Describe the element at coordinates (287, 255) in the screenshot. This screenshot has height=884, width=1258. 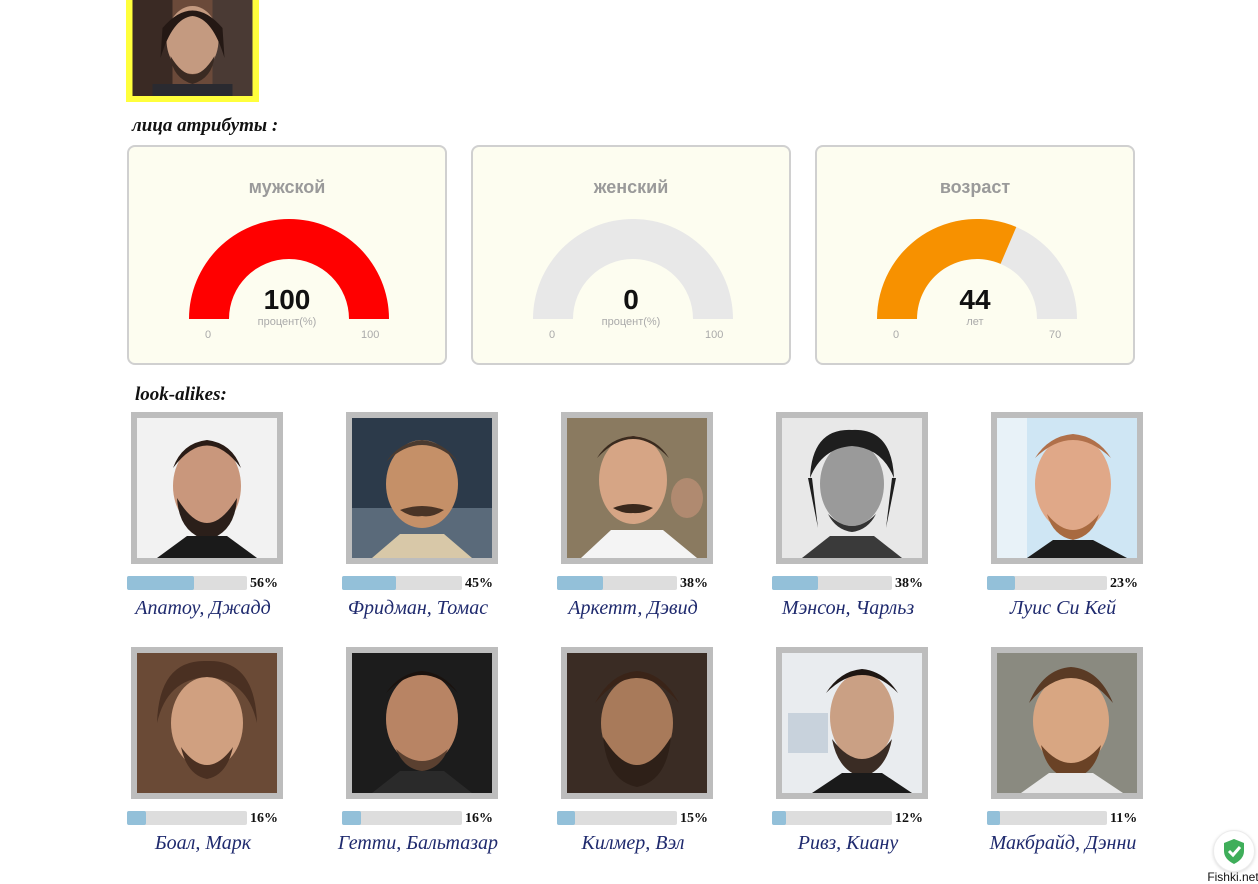
I see `gauge-card-male: мужской 100 процент(%) 0 100` at that location.